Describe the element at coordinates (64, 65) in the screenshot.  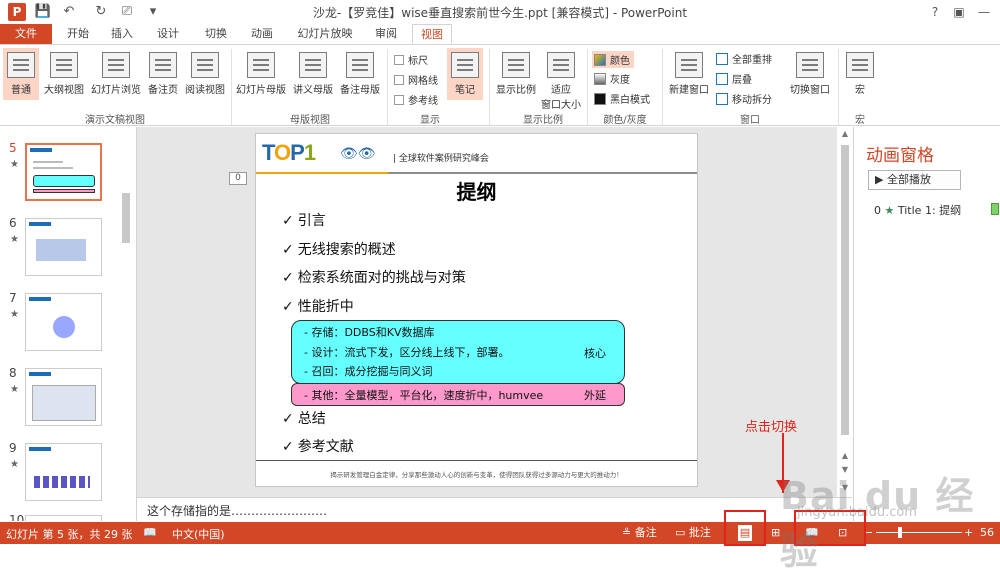
I see `outline-view-icon` at that location.